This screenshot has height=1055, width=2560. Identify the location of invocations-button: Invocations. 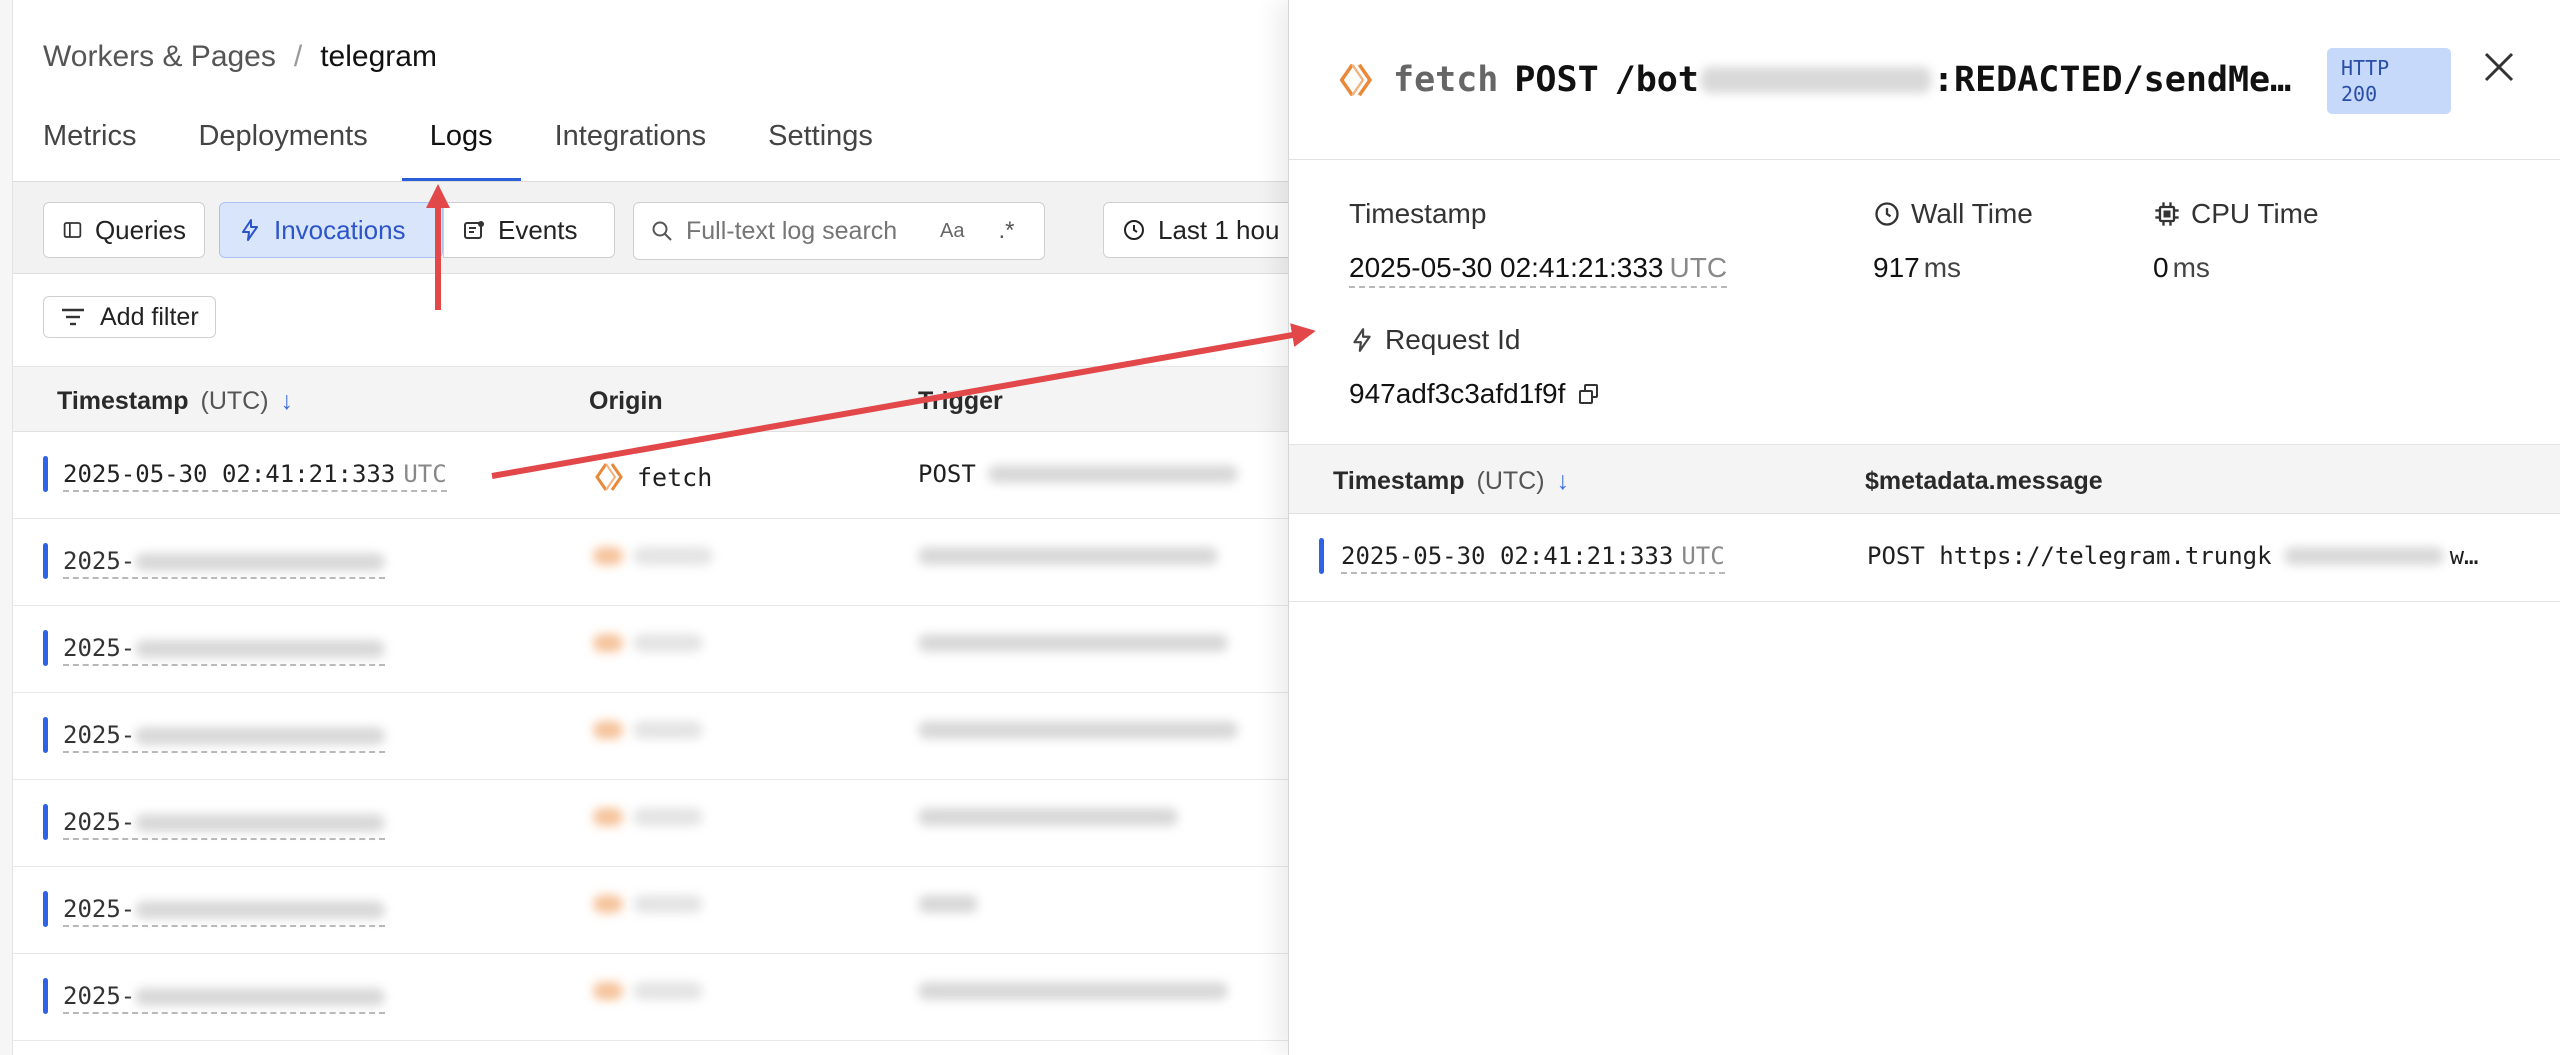
(331, 230).